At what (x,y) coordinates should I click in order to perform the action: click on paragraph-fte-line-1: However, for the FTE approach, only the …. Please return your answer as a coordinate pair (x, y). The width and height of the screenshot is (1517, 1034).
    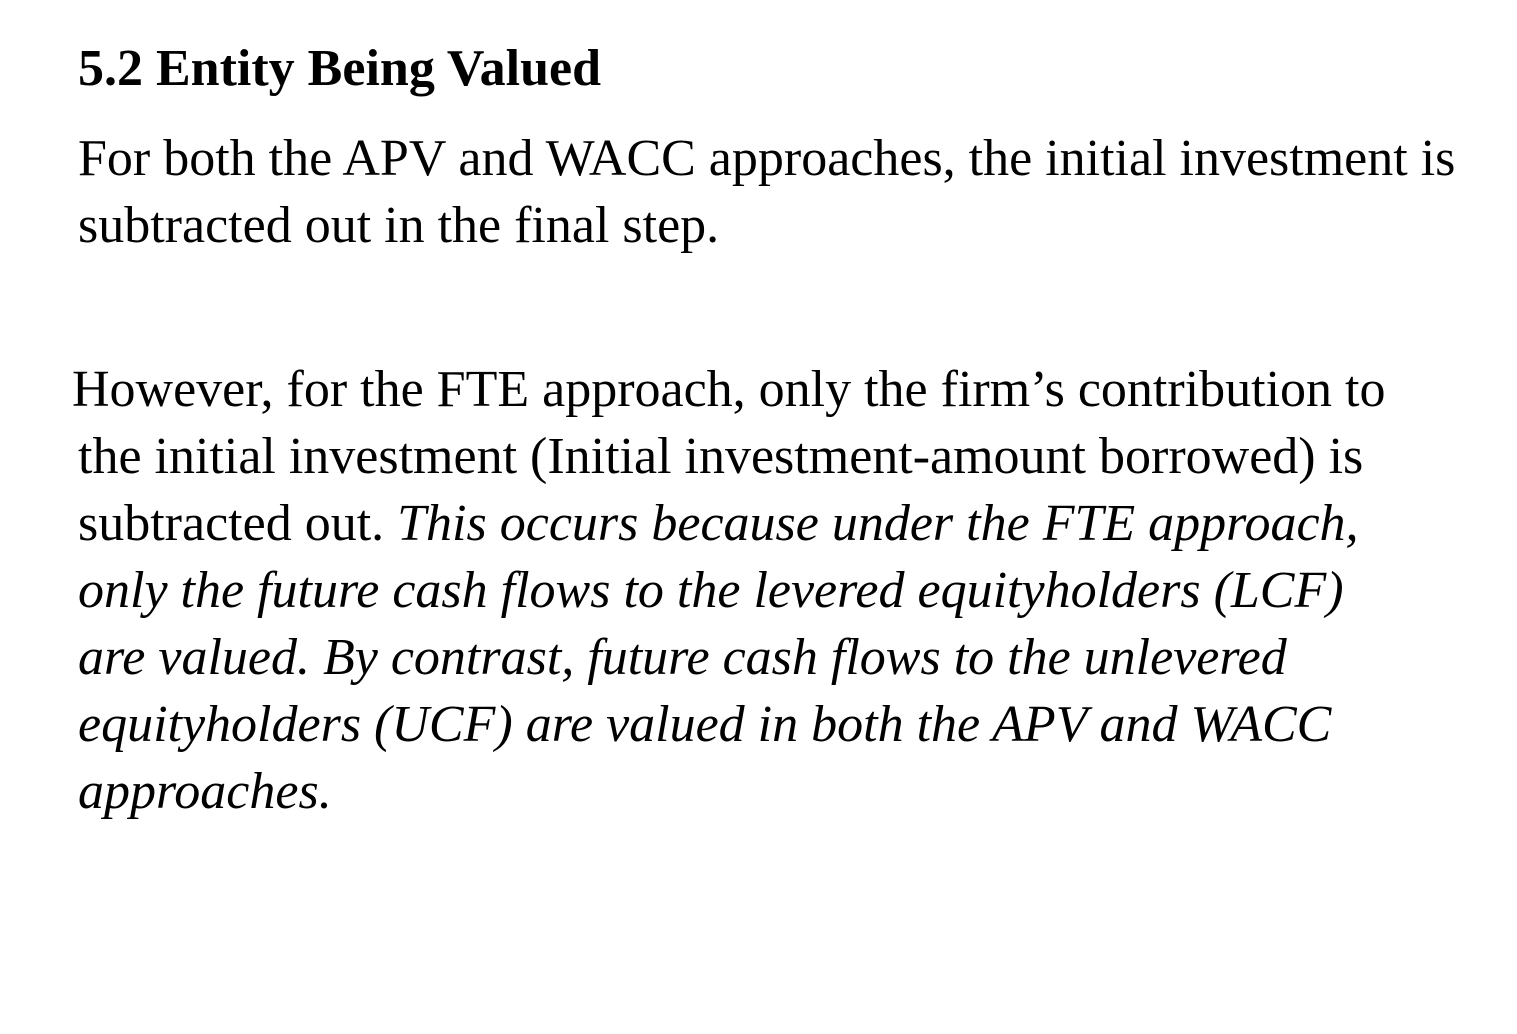
    Looking at the image, I should click on (729, 389).